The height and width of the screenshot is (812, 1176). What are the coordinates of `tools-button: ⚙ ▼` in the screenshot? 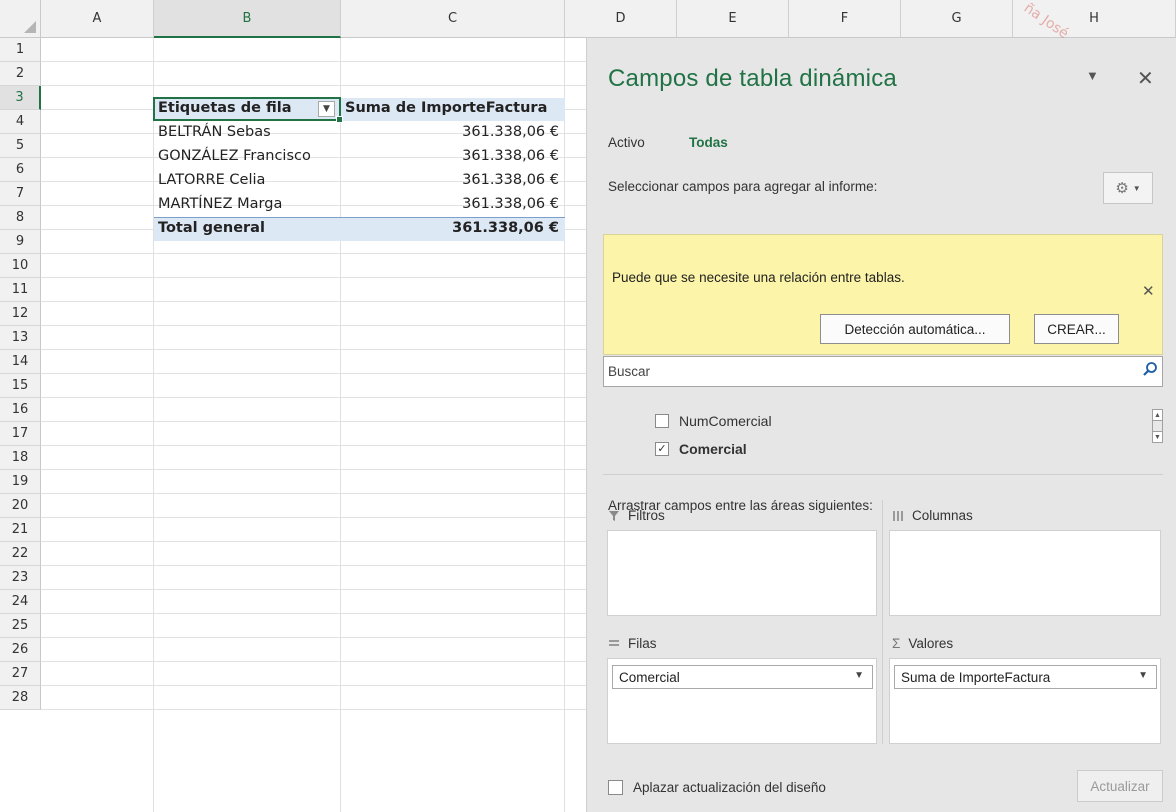 It's located at (1128, 188).